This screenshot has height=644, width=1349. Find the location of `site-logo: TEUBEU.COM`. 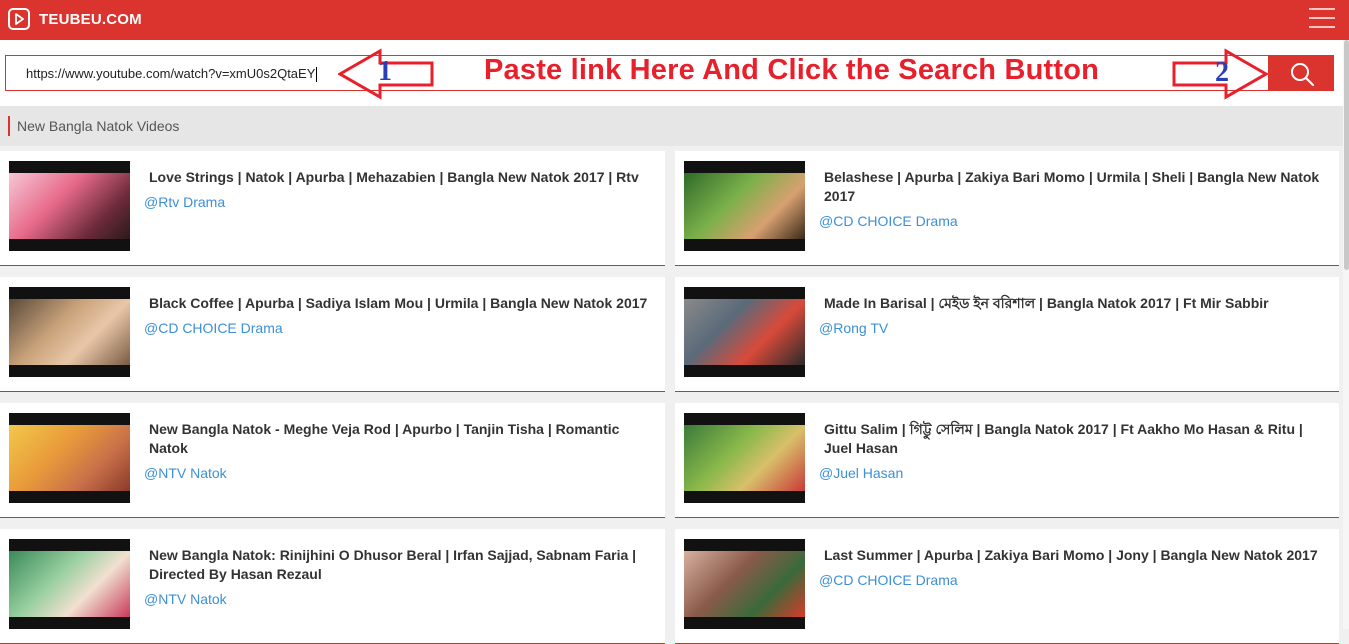

site-logo: TEUBEU.COM is located at coordinates (75, 19).